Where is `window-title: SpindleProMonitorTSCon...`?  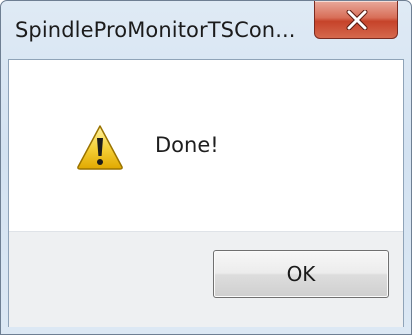 window-title: SpindleProMonitorTSCon... is located at coordinates (155, 30).